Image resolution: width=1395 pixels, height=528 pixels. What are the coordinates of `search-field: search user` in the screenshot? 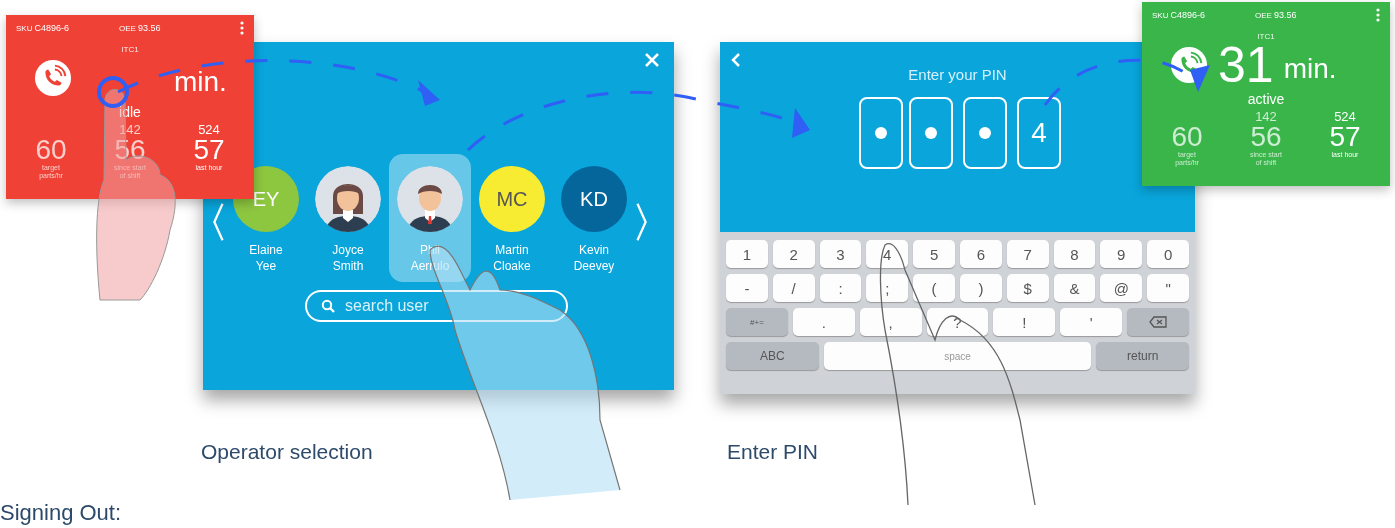 It's located at (436, 306).